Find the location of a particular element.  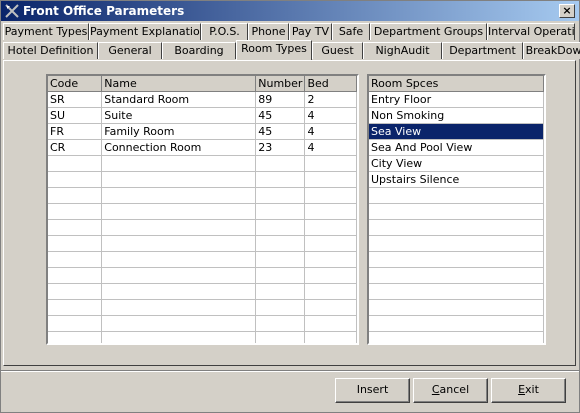

exit-button: Exit is located at coordinates (528, 390).